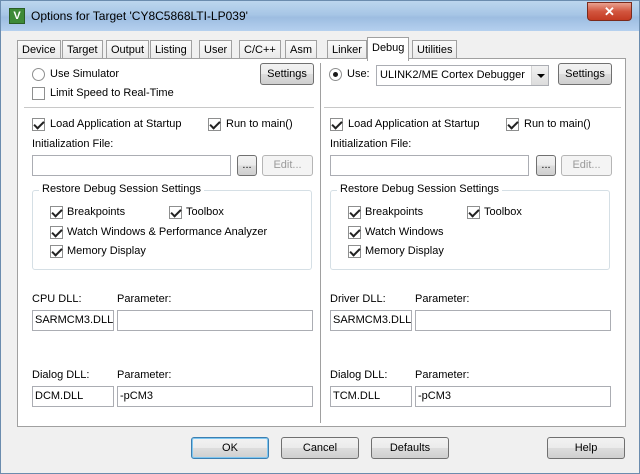 This screenshot has width=640, height=474. I want to click on tab-debug: Debug, so click(388, 49).